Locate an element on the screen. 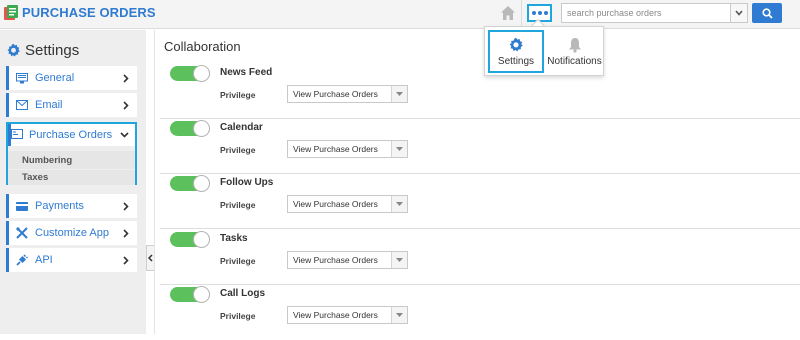 The image size is (800, 340). row-title: News Feed is located at coordinates (246, 72).